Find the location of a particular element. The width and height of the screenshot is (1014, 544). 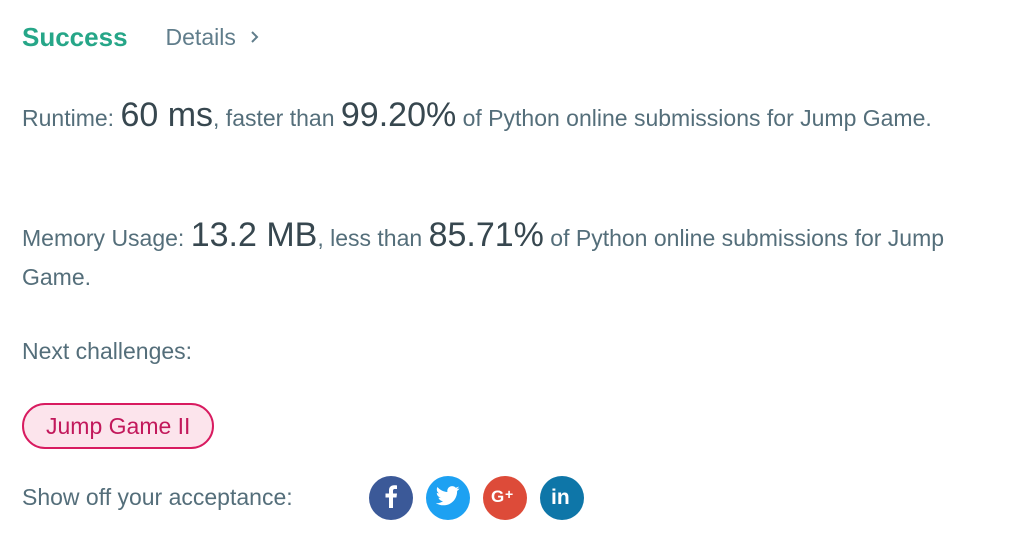

next-challenge-chip: Jump Game II is located at coordinates (118, 426).